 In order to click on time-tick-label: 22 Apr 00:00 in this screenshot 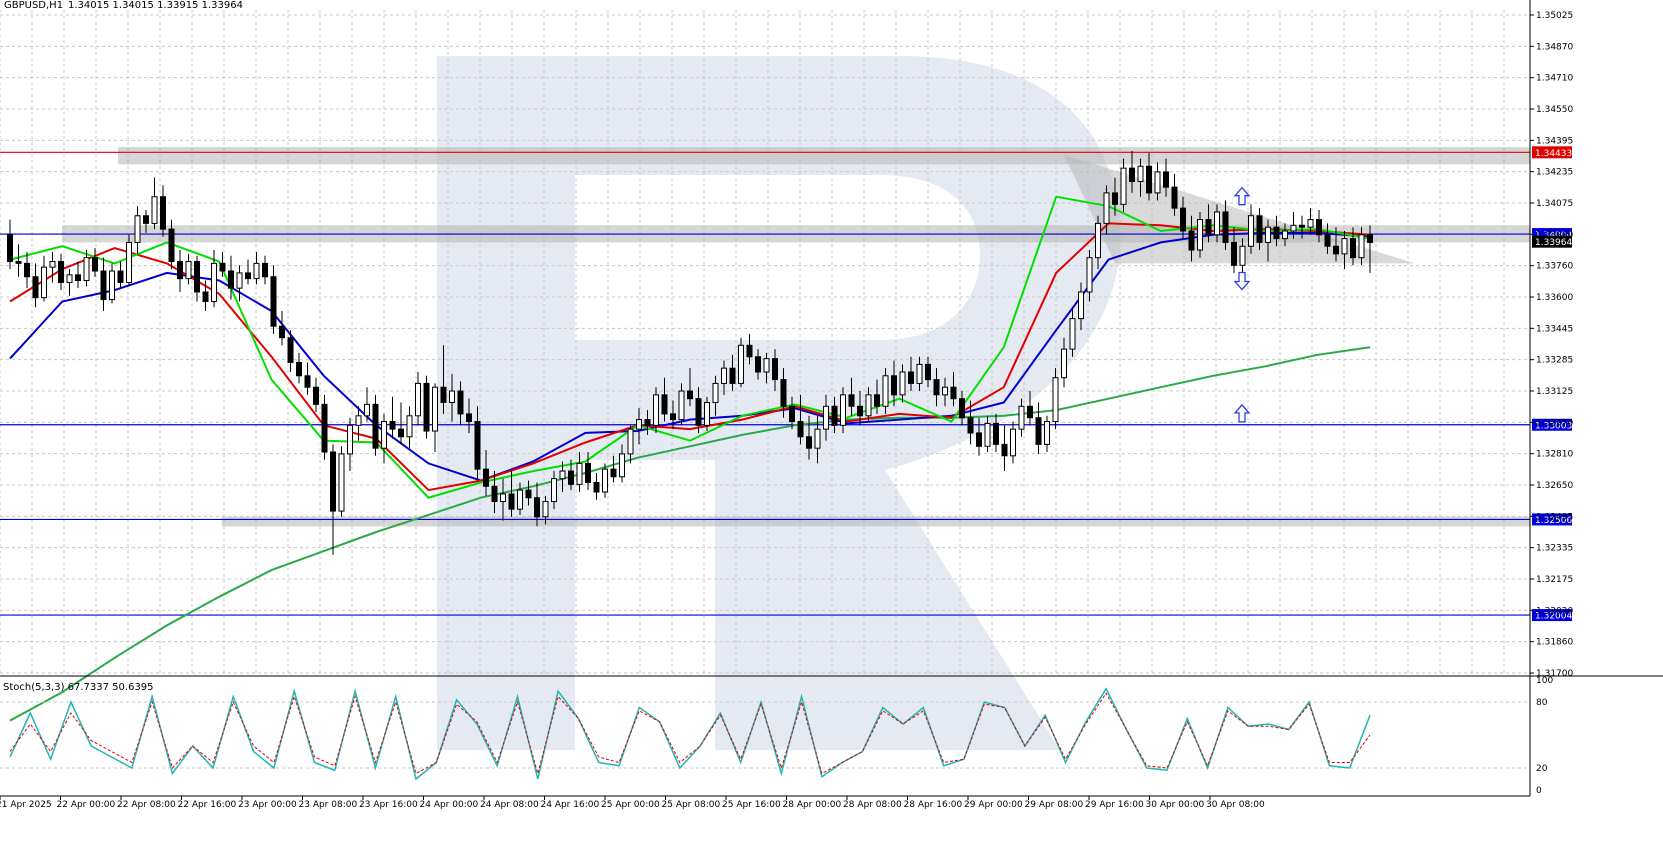, I will do `click(86, 805)`.